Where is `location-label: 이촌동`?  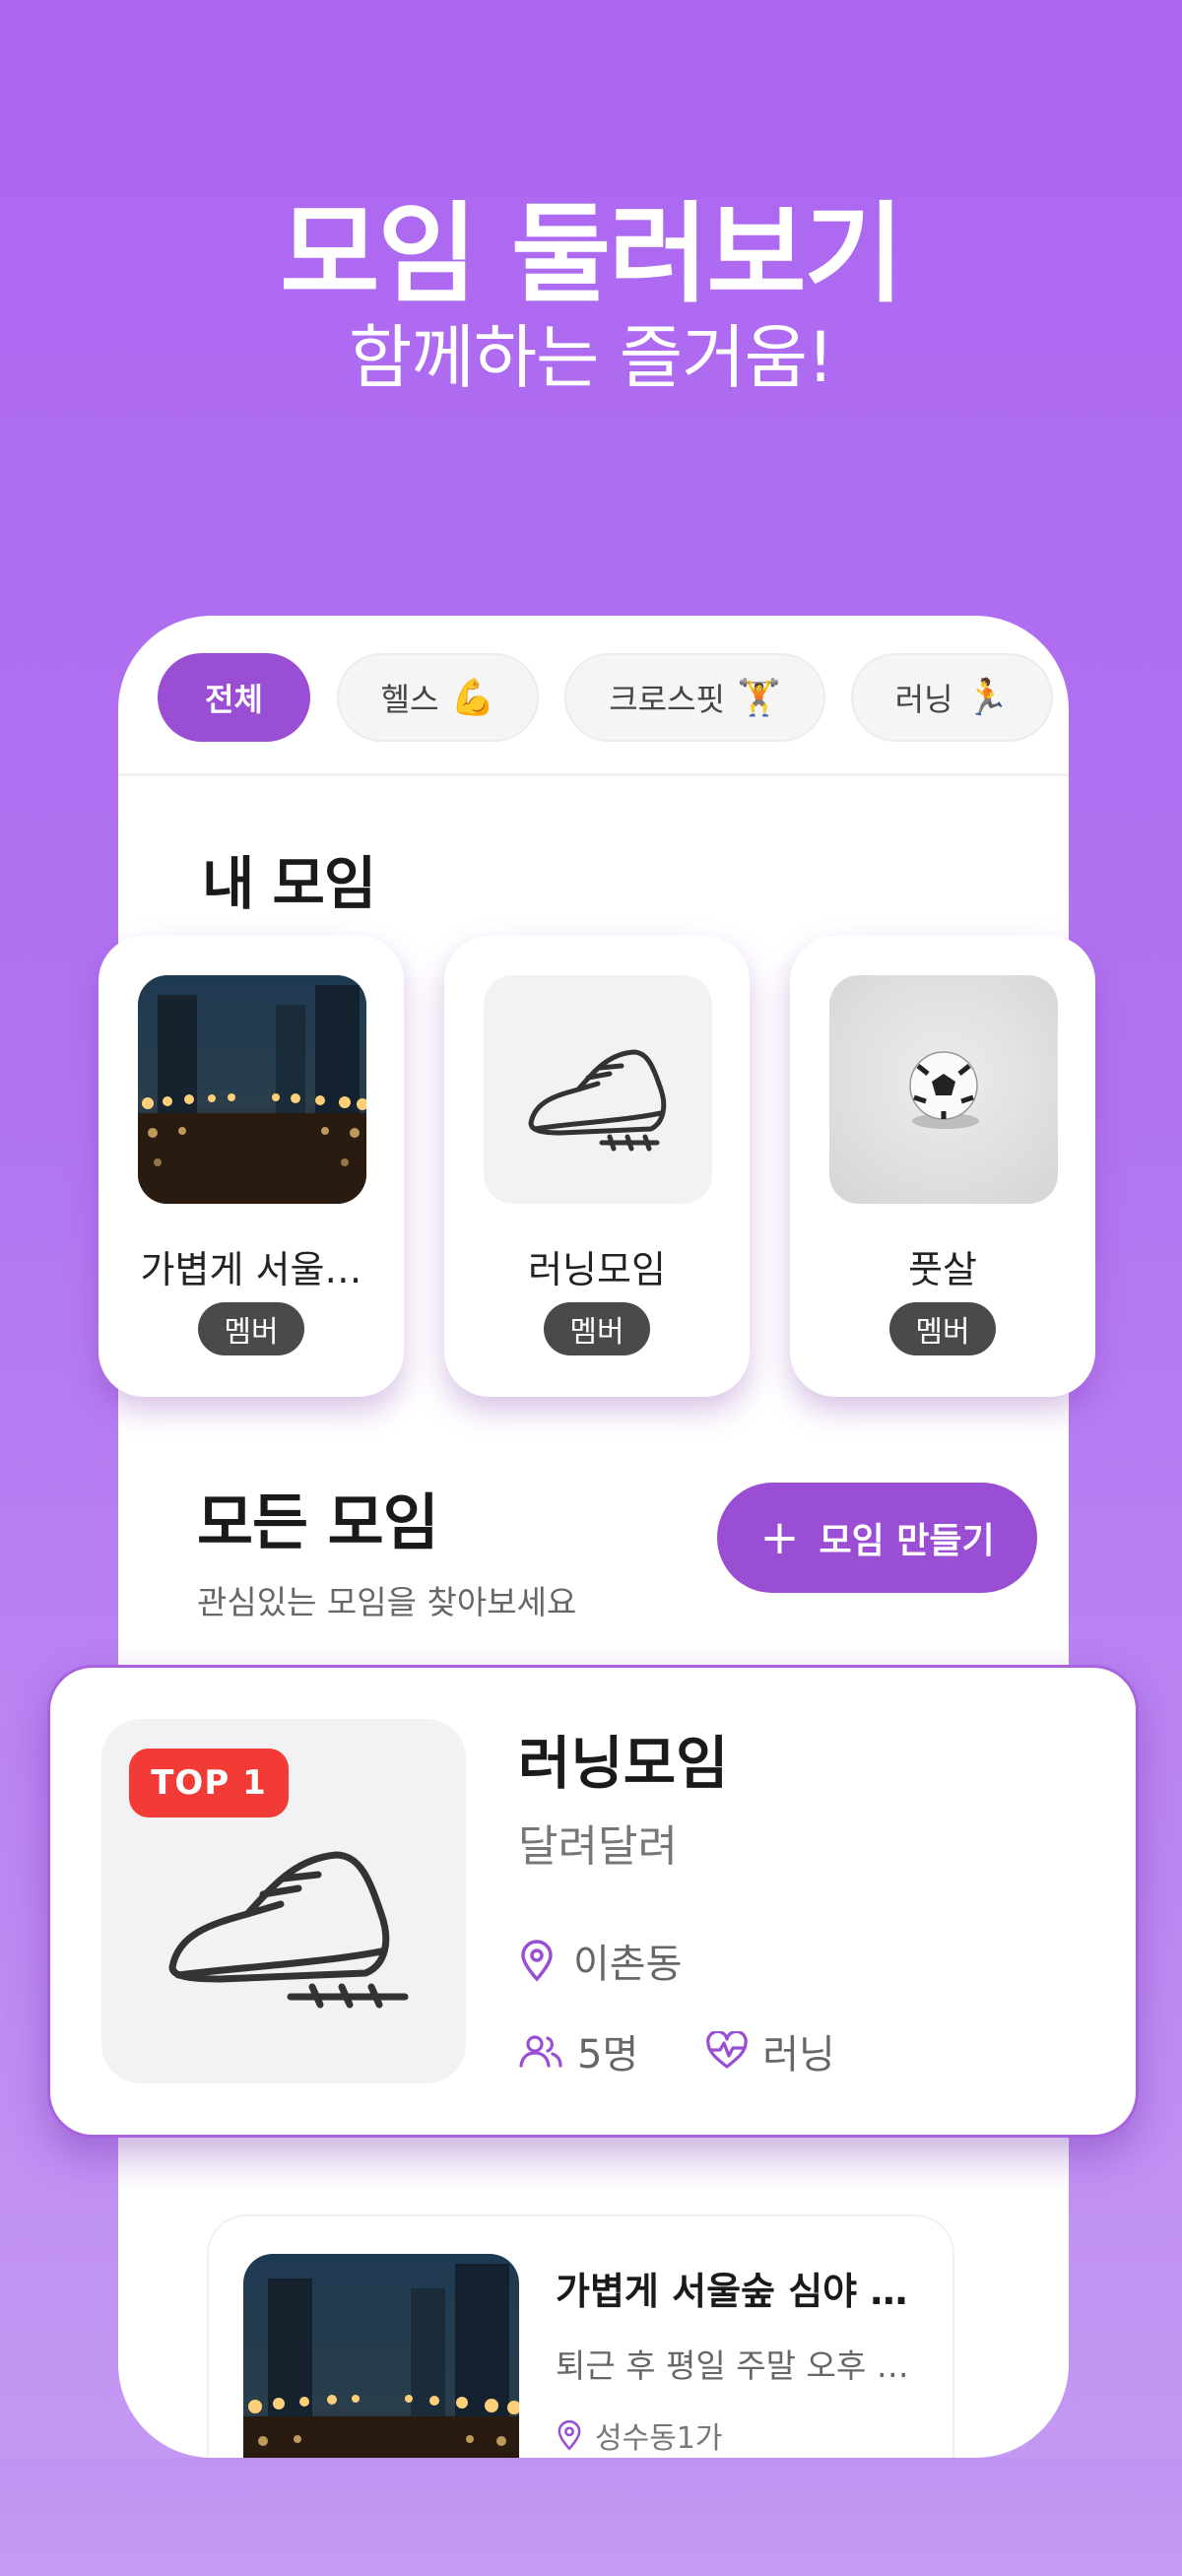
location-label: 이촌동 is located at coordinates (628, 1965).